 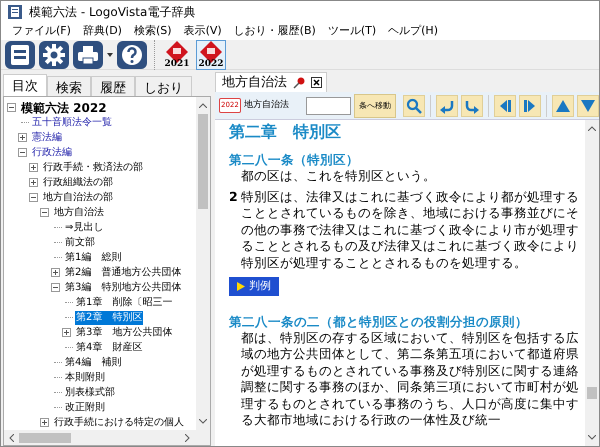 I want to click on tree-item: 模範六法 2022, so click(x=64, y=107).